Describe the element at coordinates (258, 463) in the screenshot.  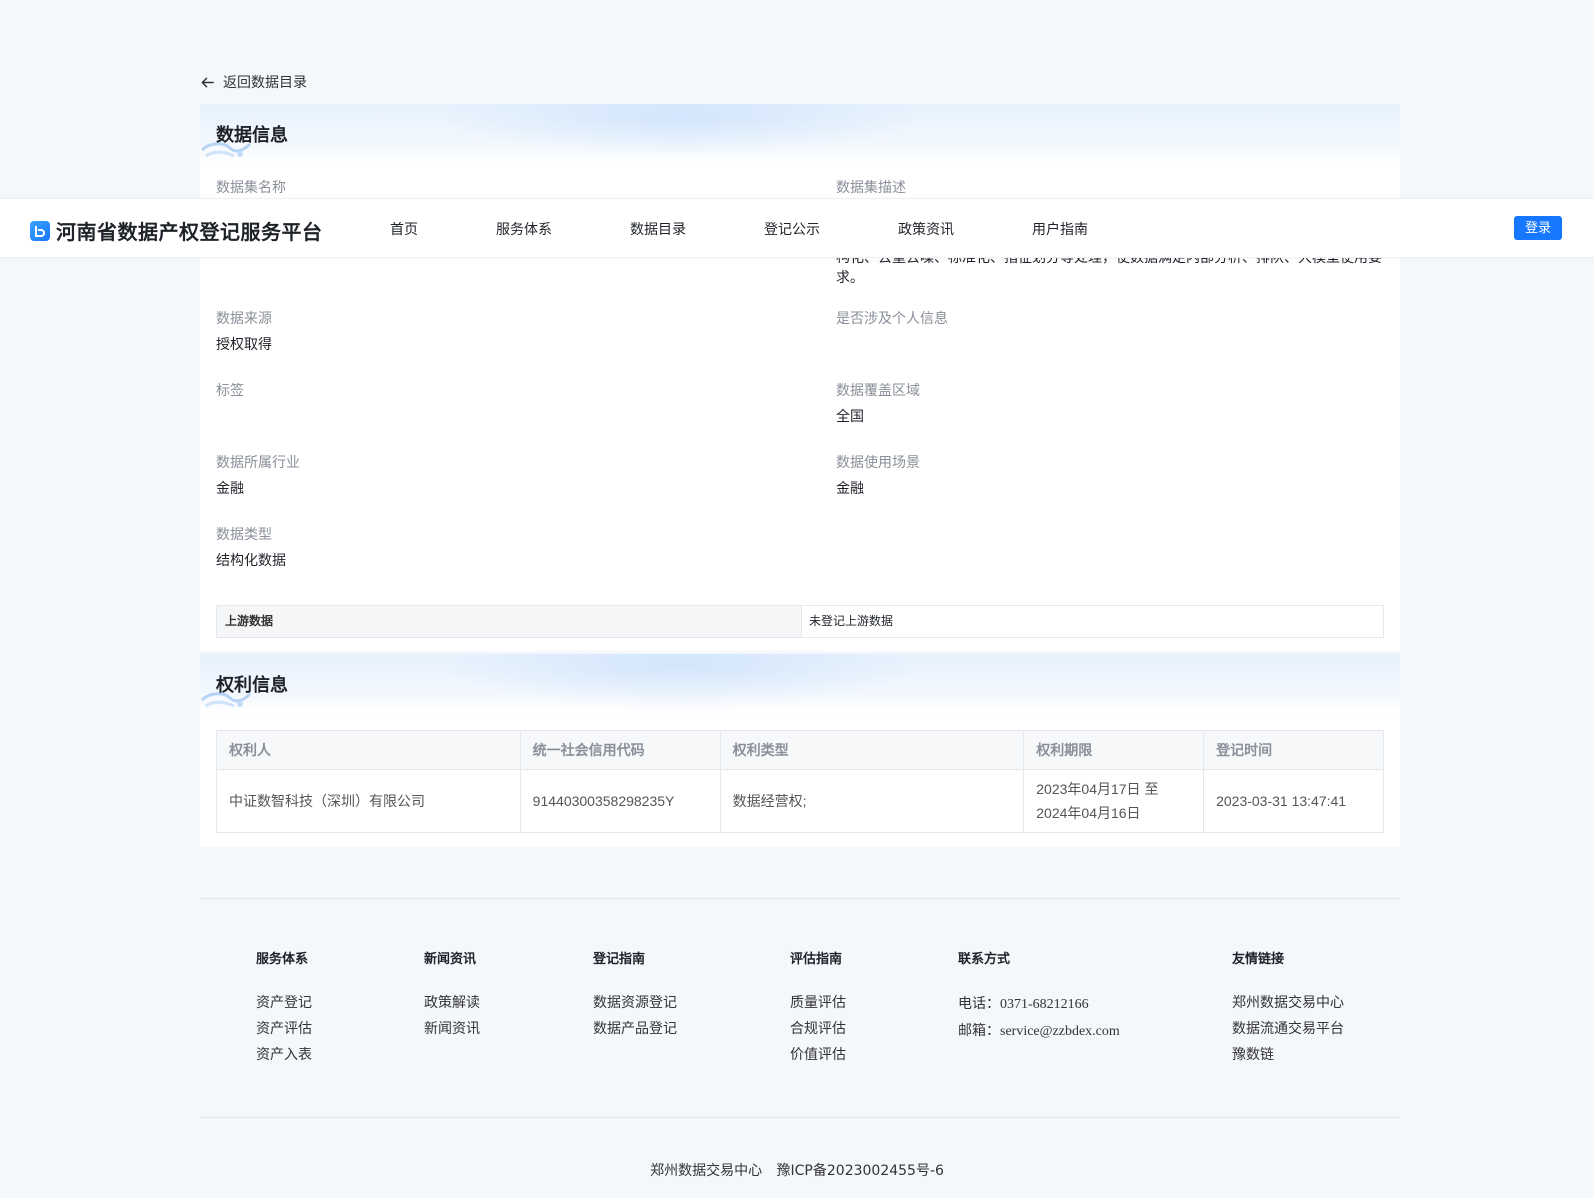
I see `industry-label: 数据所属行业` at that location.